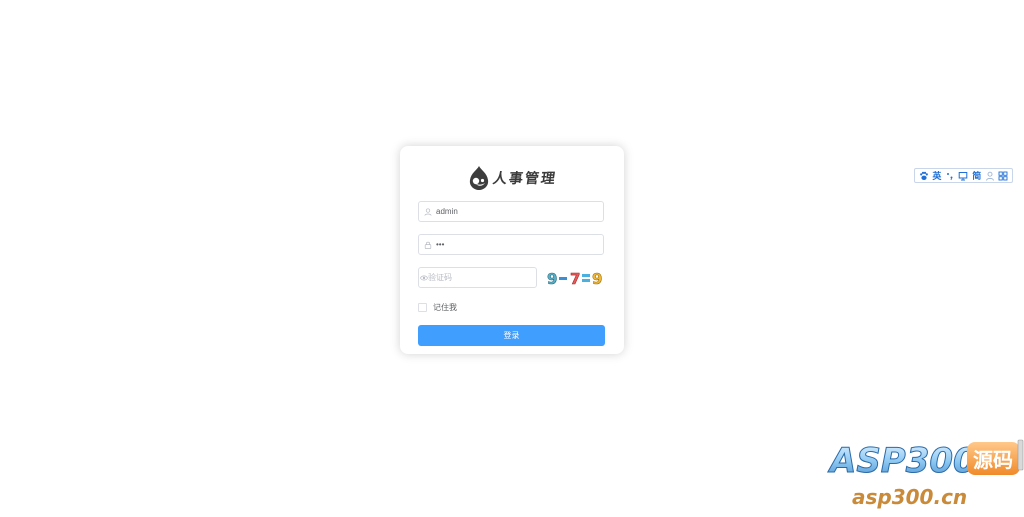  Describe the element at coordinates (950, 175) in the screenshot. I see `punctuation-icon` at that location.